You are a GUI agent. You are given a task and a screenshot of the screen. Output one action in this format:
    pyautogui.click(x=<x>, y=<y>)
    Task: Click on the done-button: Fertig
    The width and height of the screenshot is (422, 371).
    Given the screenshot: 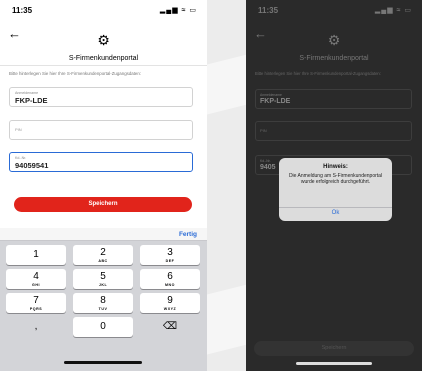 What is the action you would take?
    pyautogui.click(x=188, y=234)
    